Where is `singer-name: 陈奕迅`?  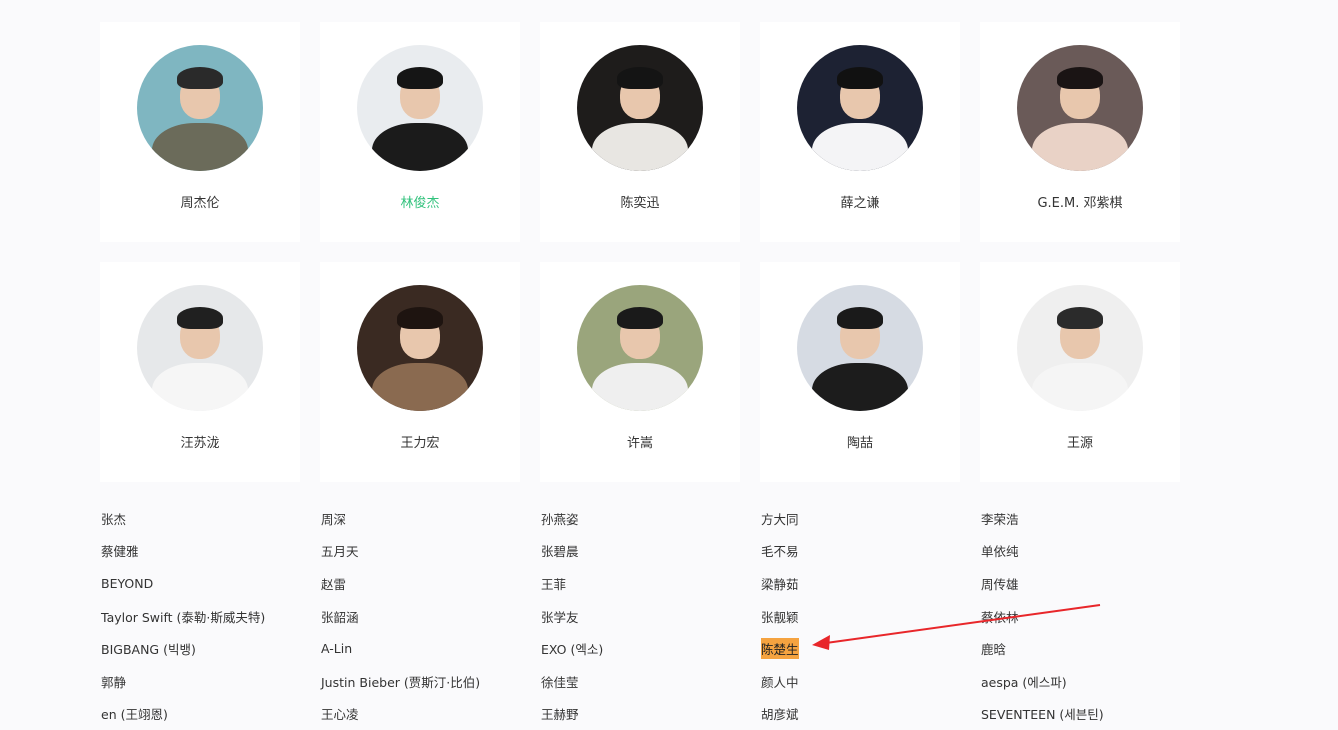 singer-name: 陈奕迅 is located at coordinates (639, 201).